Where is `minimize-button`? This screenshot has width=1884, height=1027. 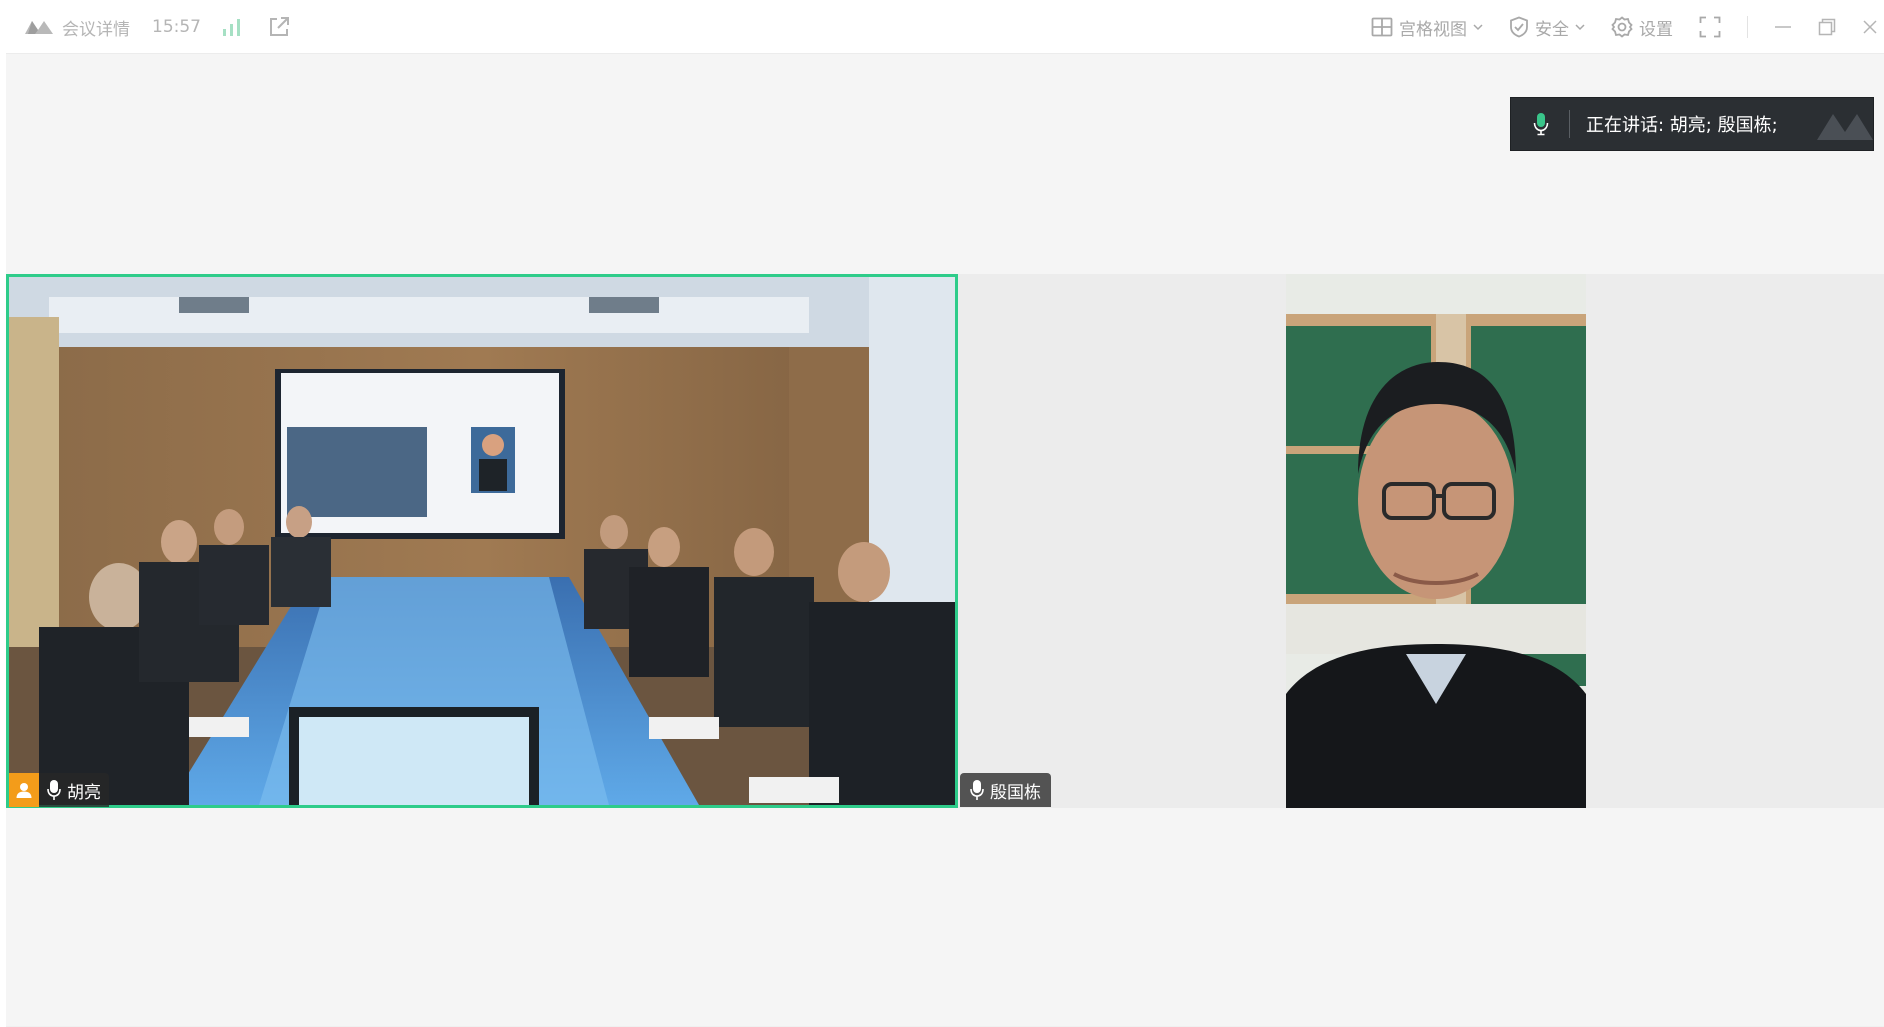
minimize-button is located at coordinates (1783, 27).